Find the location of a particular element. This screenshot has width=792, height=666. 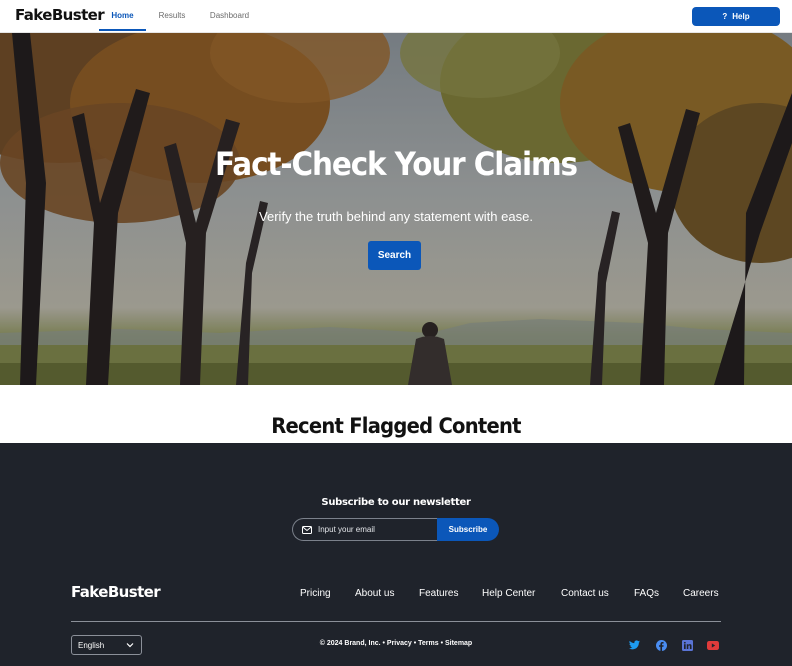

footer-link-pricing: Pricing is located at coordinates (315, 593).